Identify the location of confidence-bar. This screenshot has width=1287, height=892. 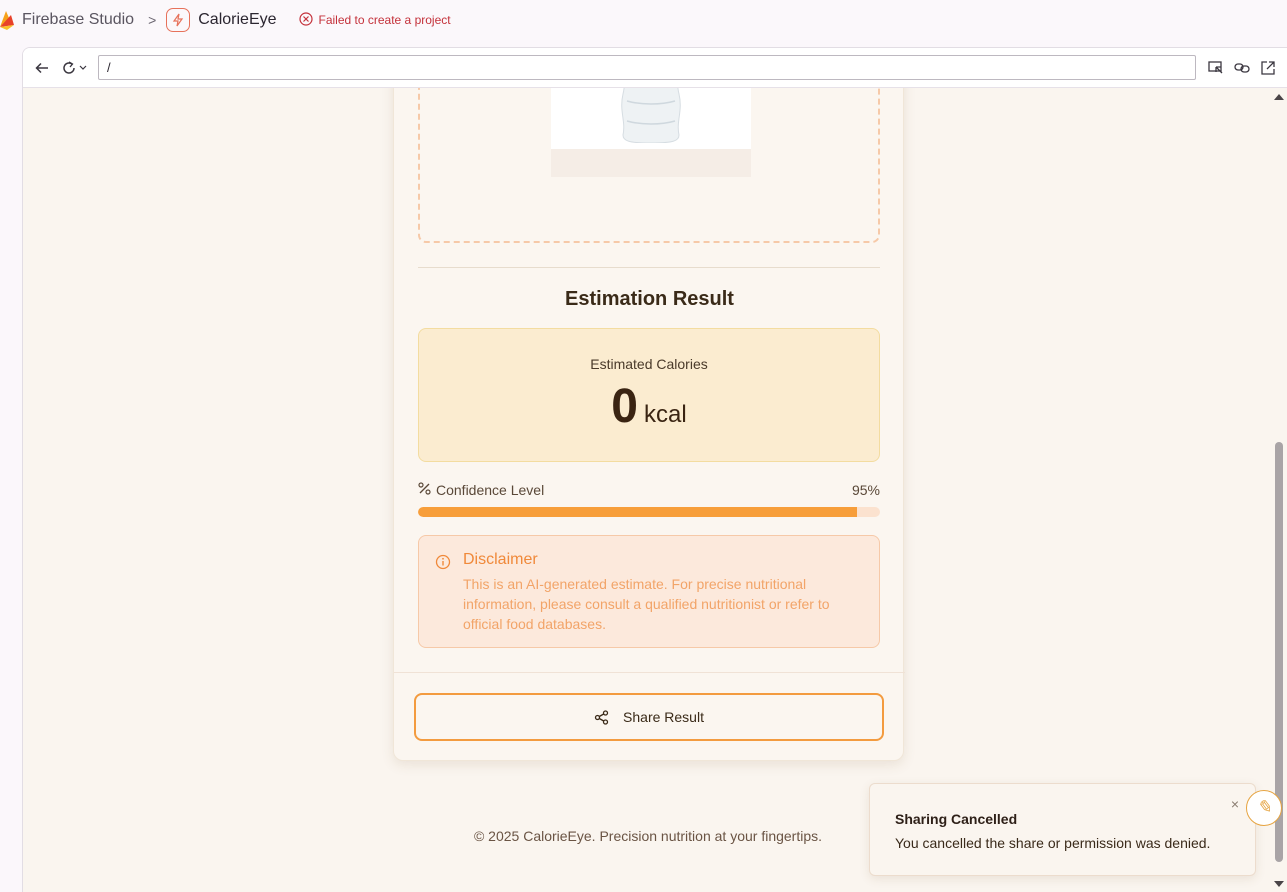
(649, 512).